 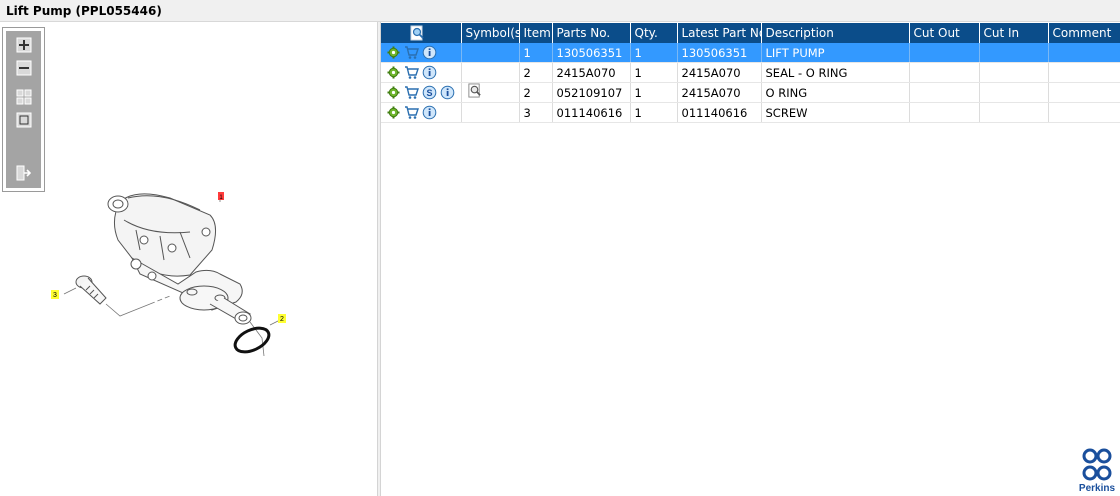 What do you see at coordinates (536, 33) in the screenshot?
I see `column-header-item: Item` at bounding box center [536, 33].